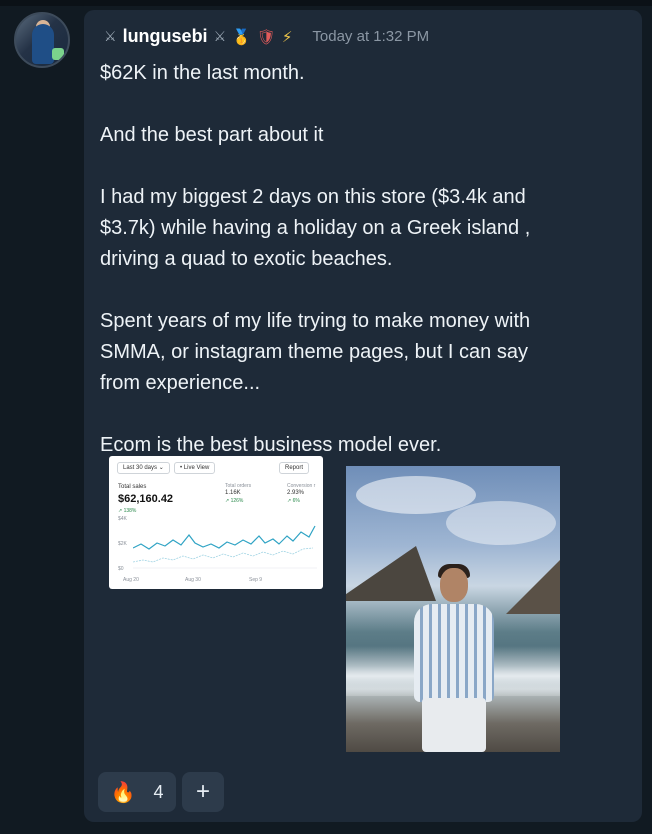 The image size is (652, 834). Describe the element at coordinates (143, 468) in the screenshot. I see `date-range-chip: Last 30 days ⌄` at that location.